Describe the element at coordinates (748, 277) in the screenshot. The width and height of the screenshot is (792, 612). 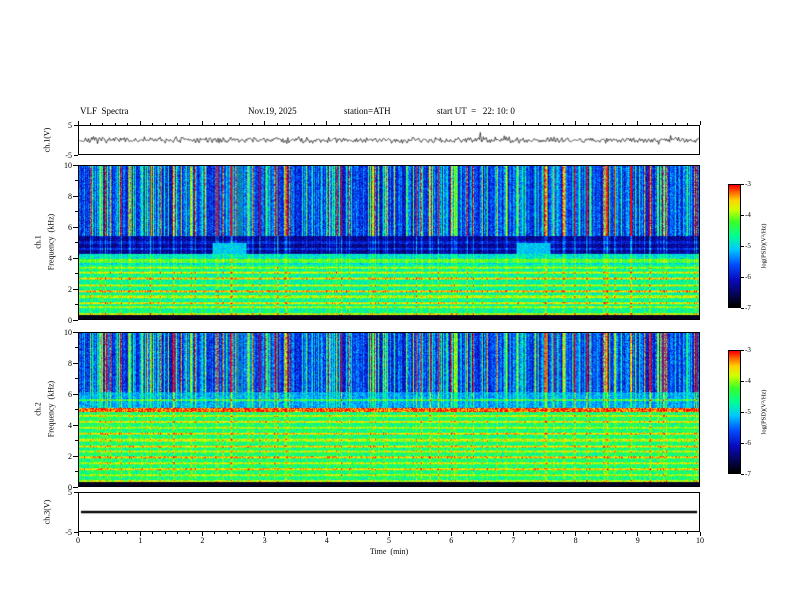
I see `ch1-colorbar-tick-label: -6` at that location.